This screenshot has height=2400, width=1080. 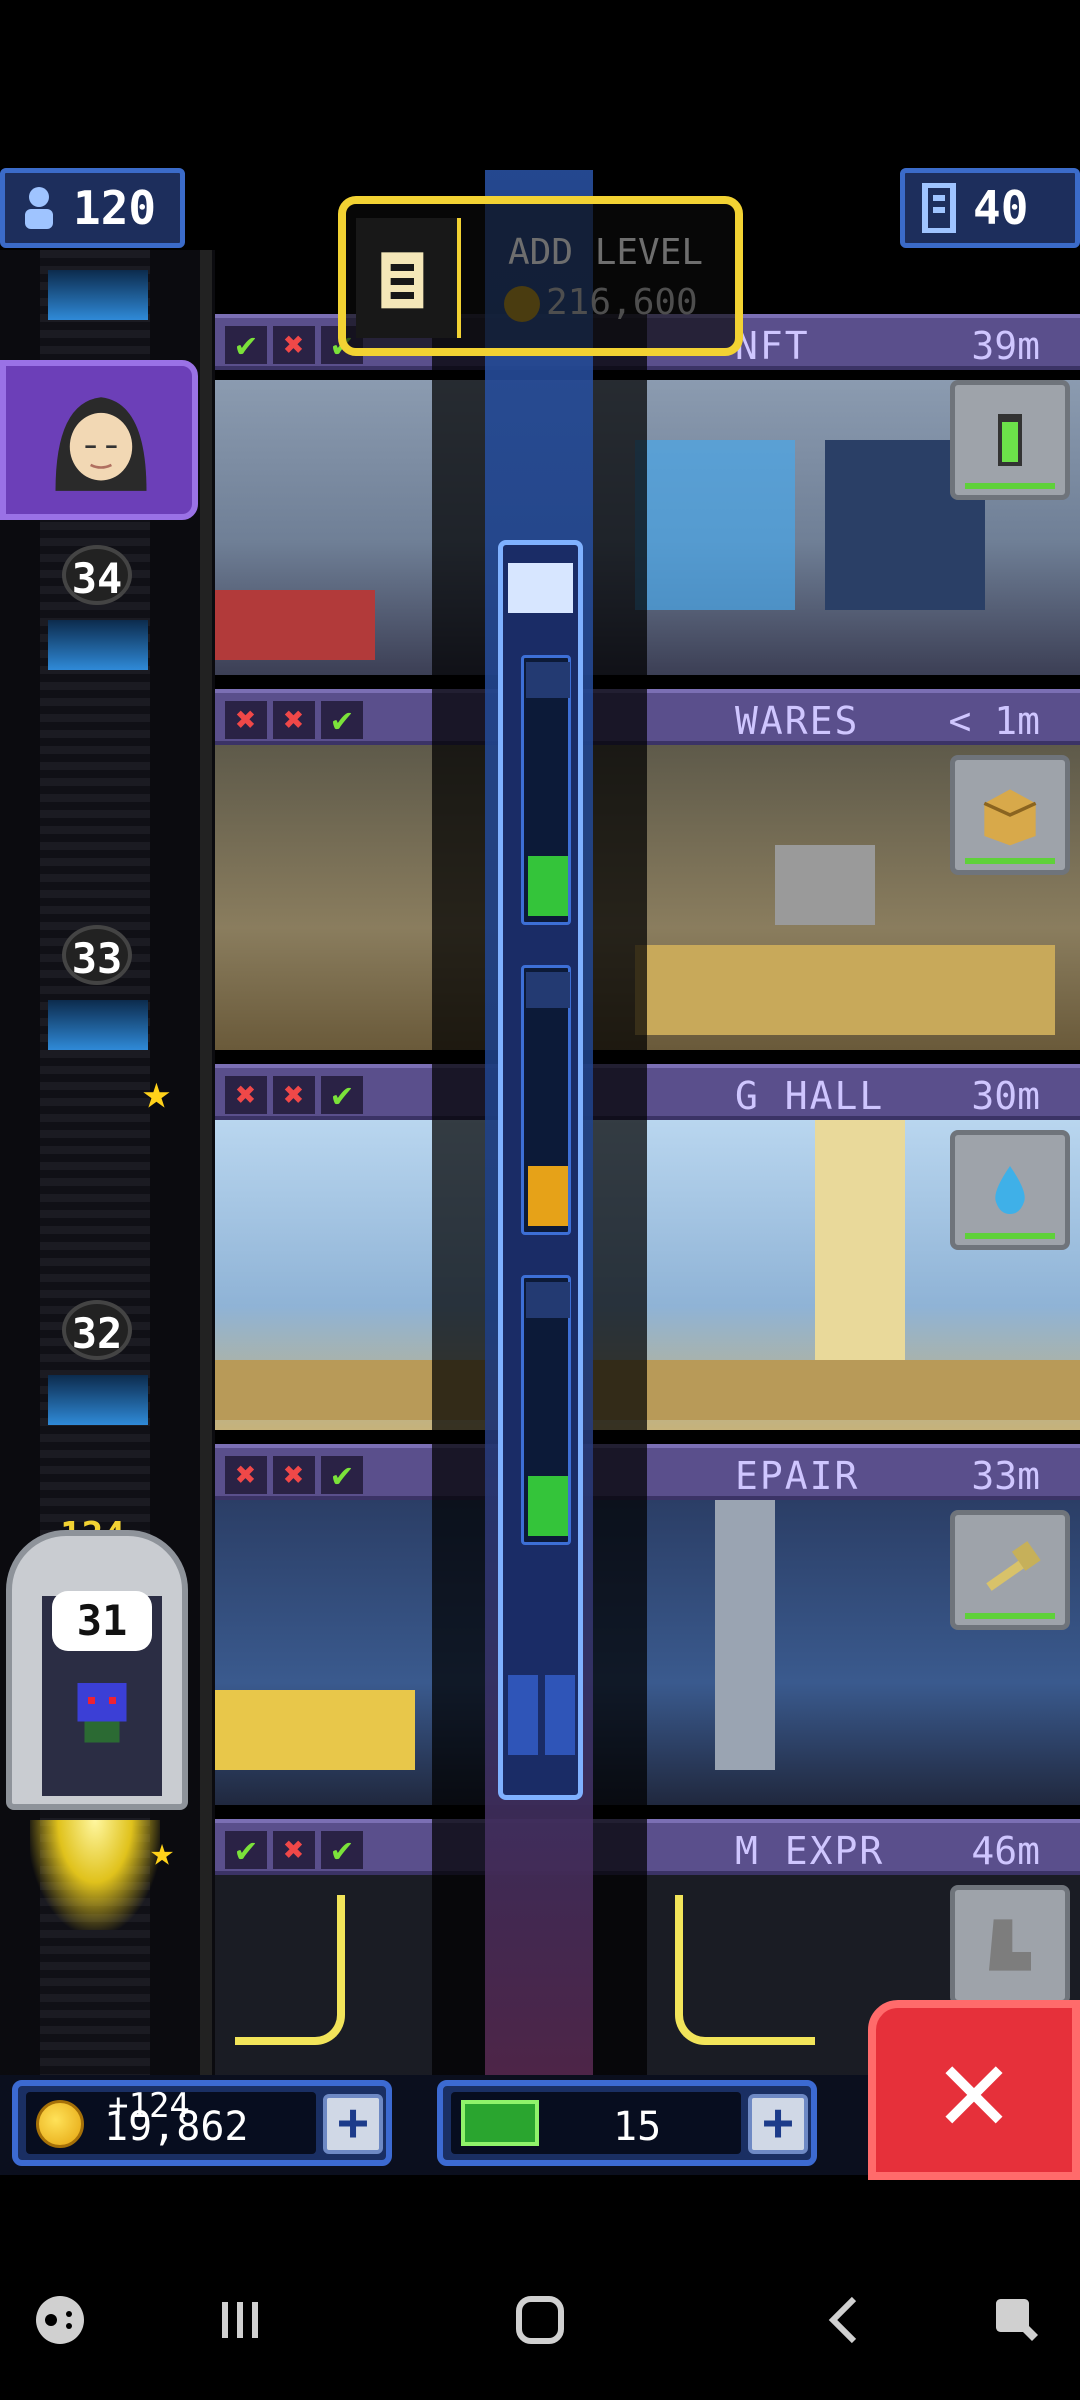 What do you see at coordinates (810, 1851) in the screenshot?
I see `floor-name: M EXPR` at bounding box center [810, 1851].